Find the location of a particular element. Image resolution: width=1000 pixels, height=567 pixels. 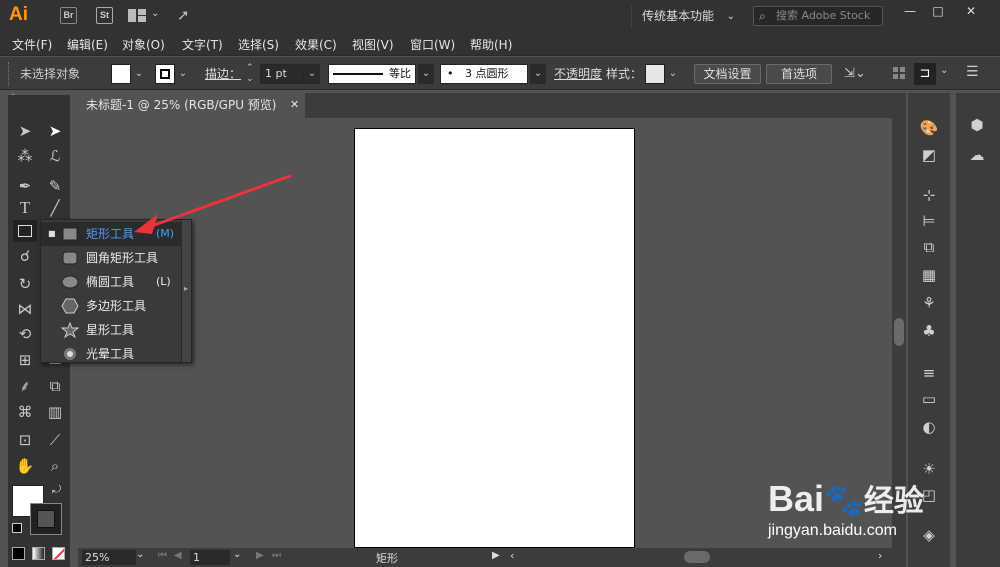

menu-effect: 效果(C) is located at coordinates (316, 44).